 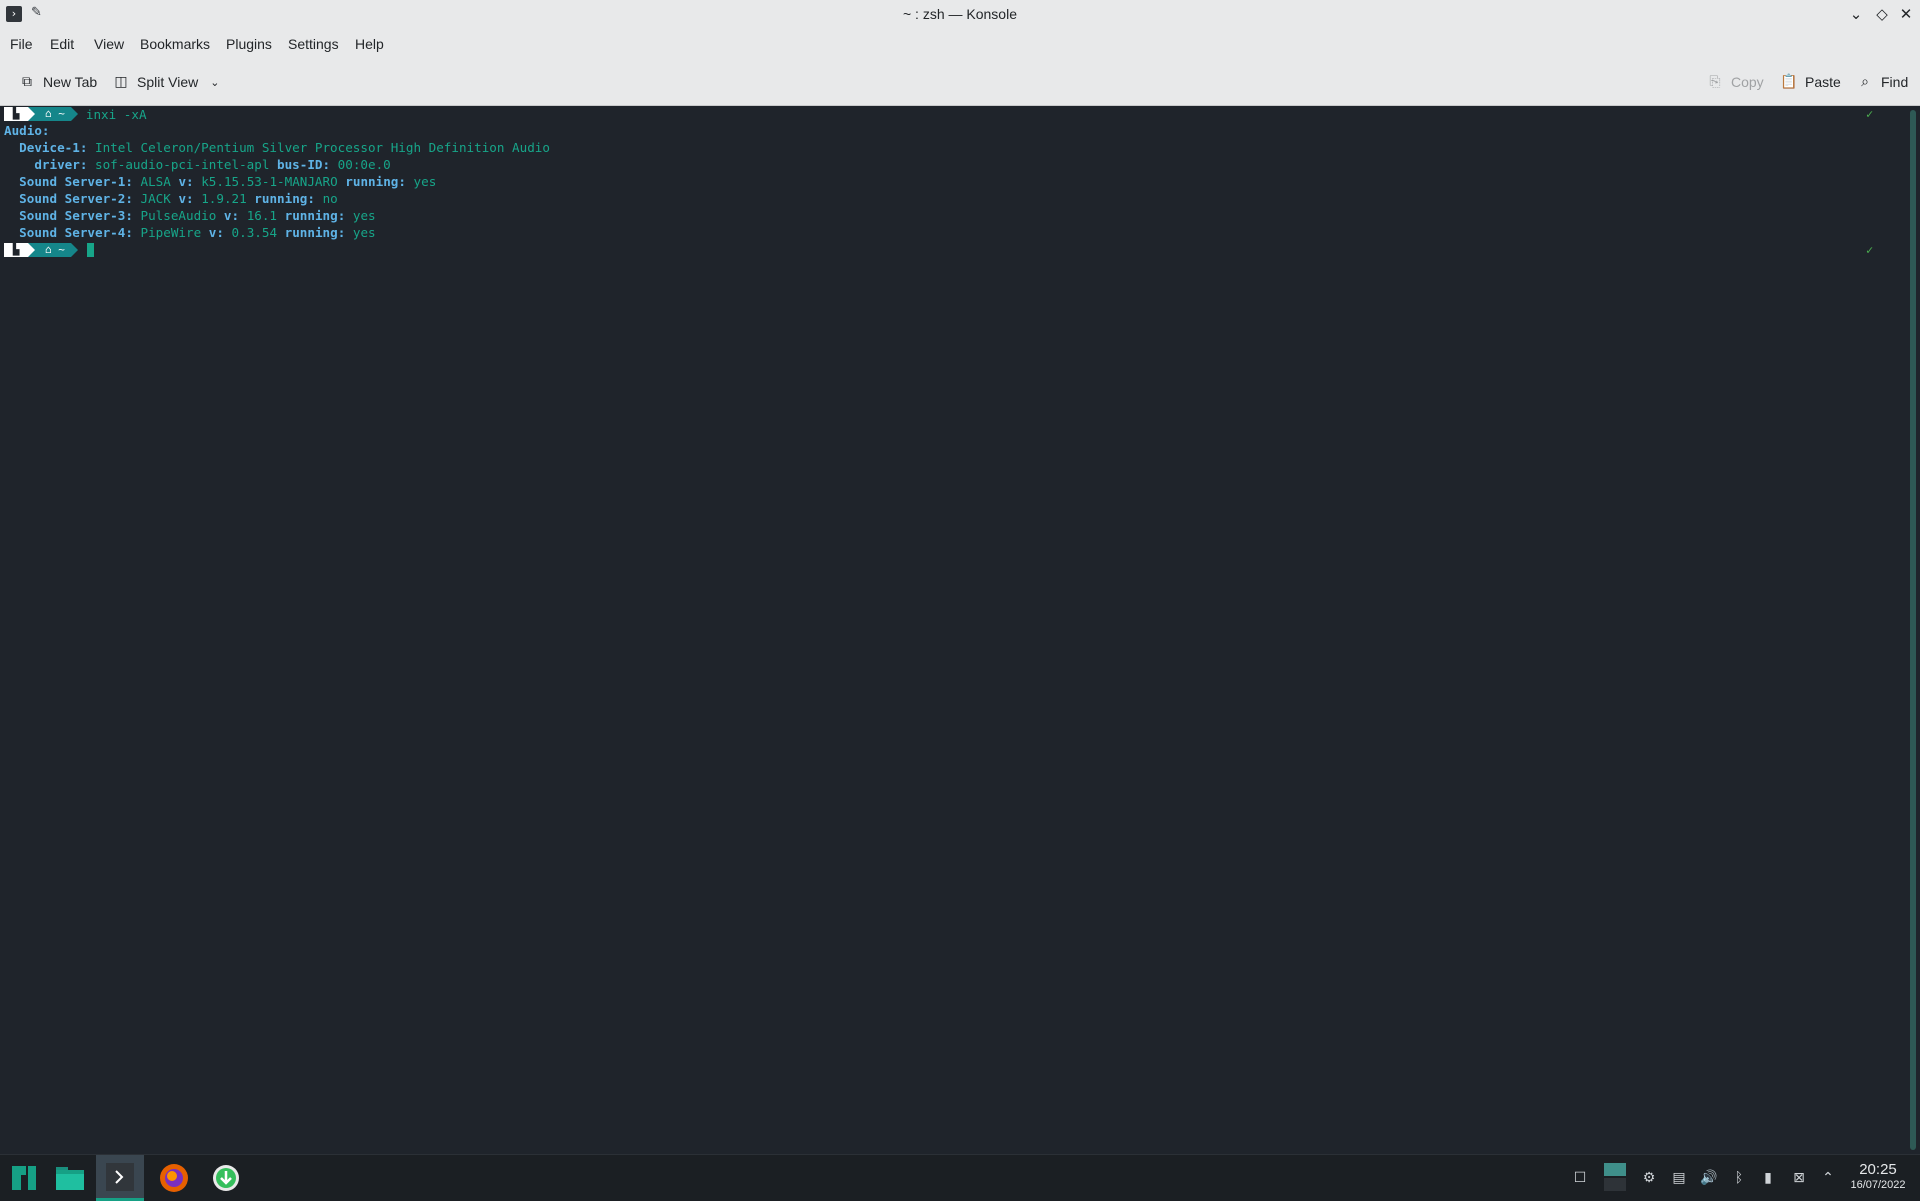 I want to click on download-icon, so click(x=226, y=1178).